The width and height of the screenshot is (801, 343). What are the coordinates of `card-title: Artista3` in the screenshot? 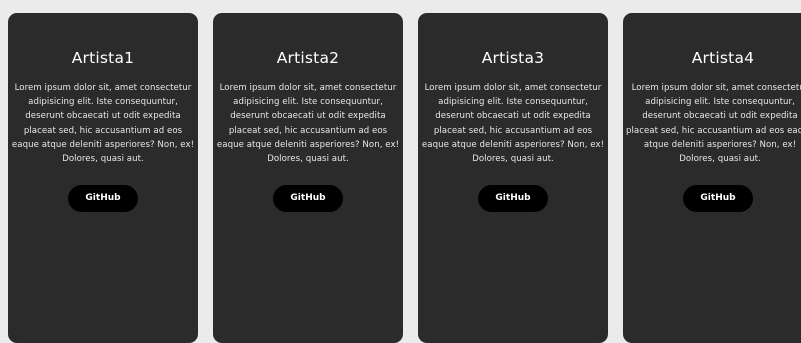 It's located at (513, 58).